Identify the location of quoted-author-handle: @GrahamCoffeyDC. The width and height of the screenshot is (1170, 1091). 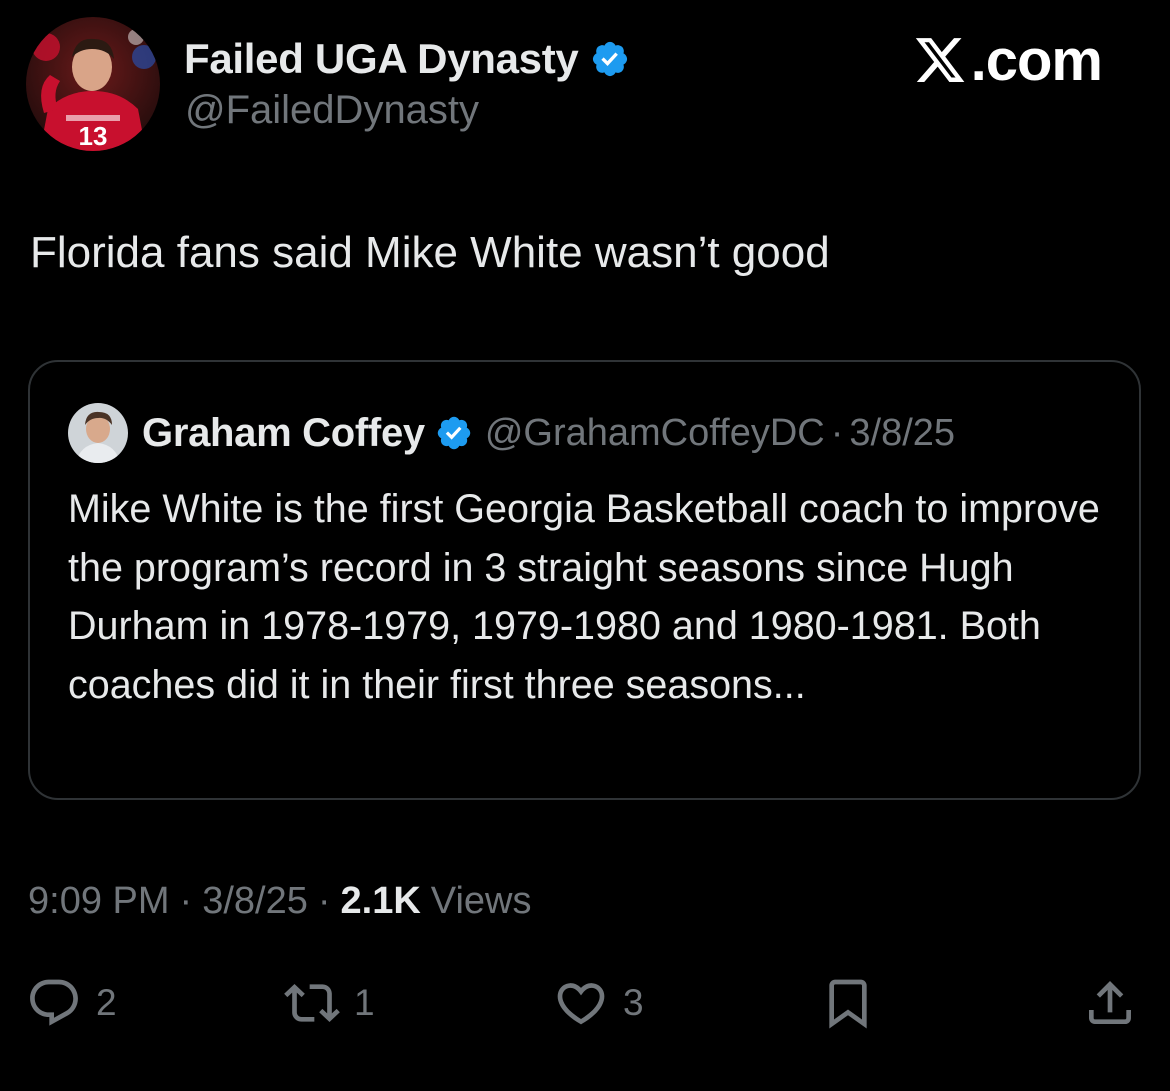
(655, 433).